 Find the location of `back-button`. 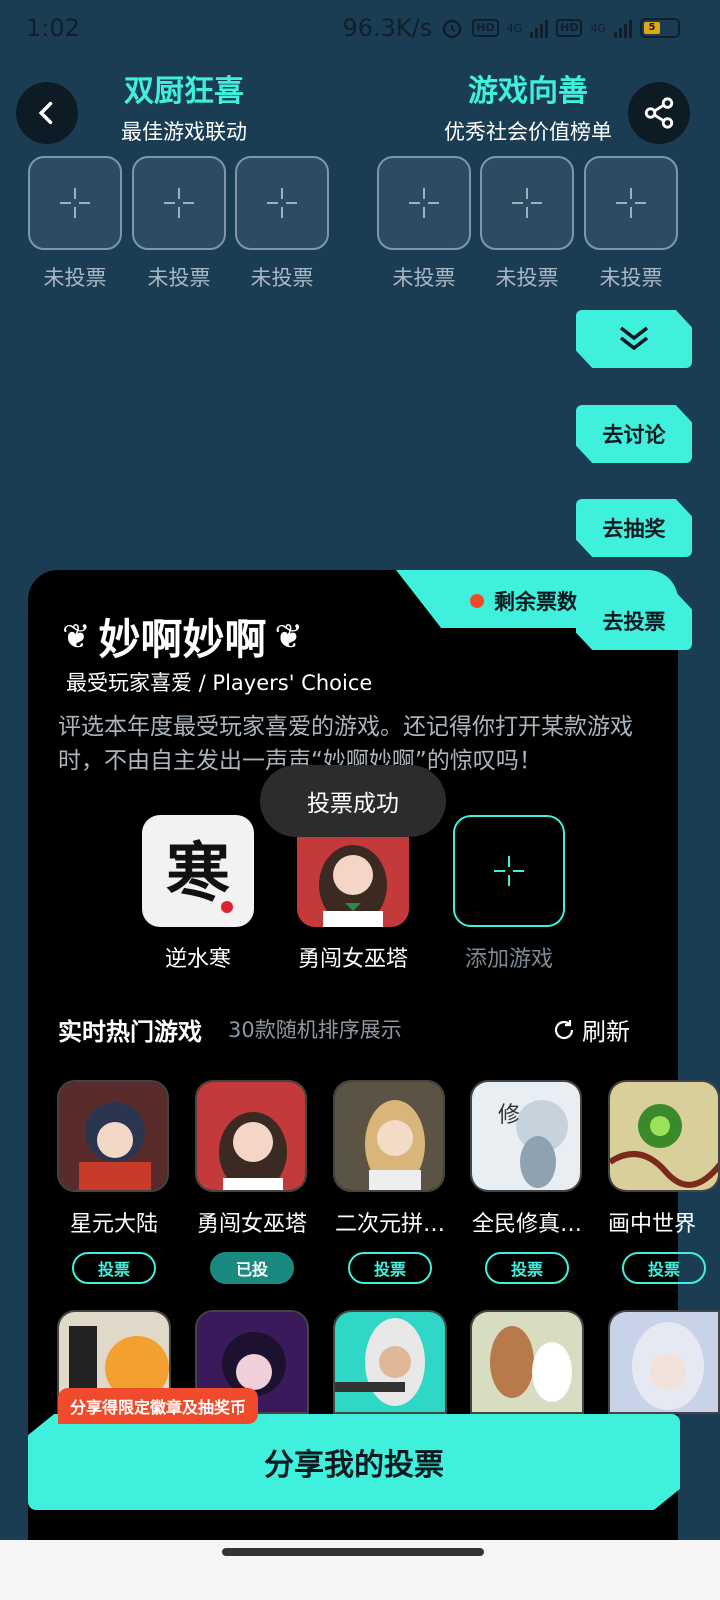

back-button is located at coordinates (47, 113).